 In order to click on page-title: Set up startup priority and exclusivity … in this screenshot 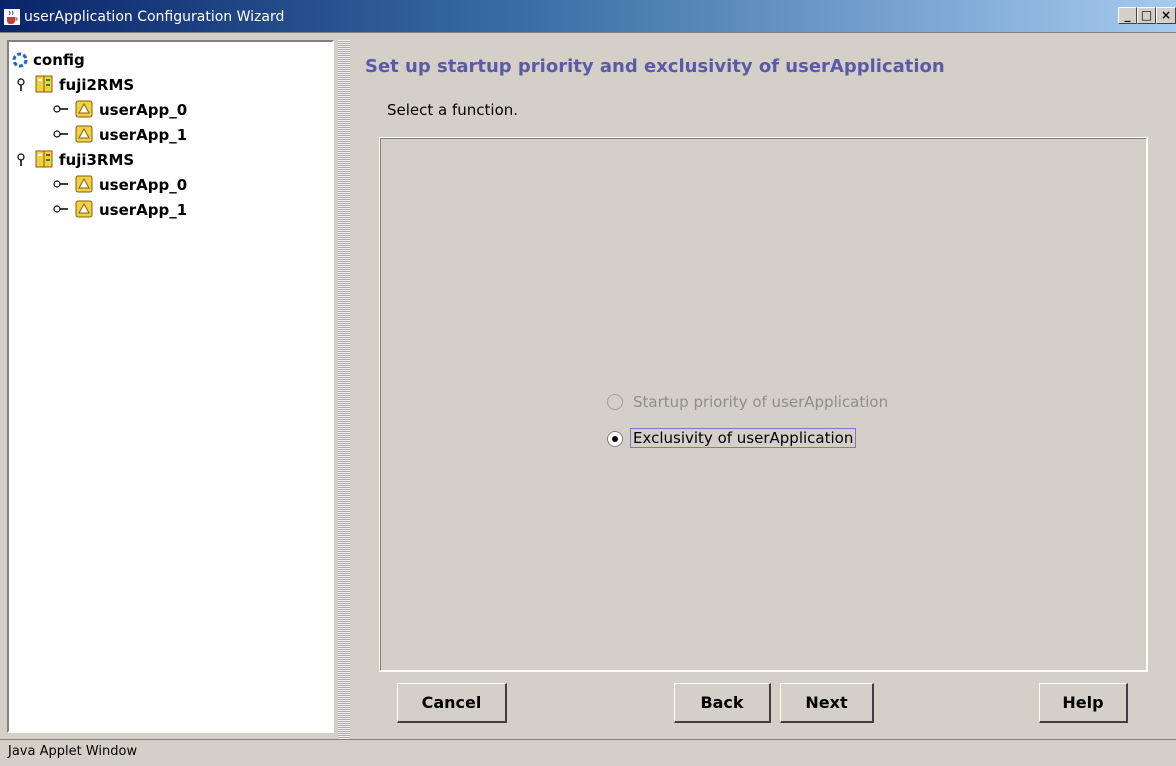, I will do `click(655, 66)`.